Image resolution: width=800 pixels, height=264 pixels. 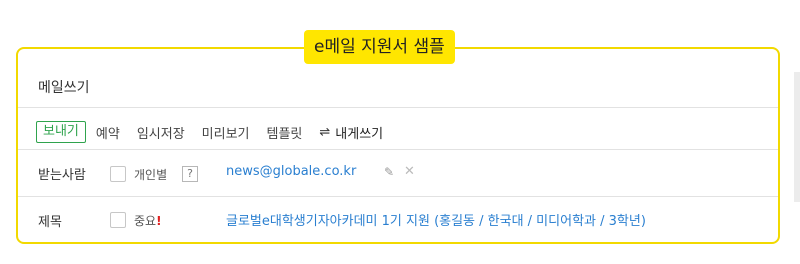 What do you see at coordinates (118, 220) in the screenshot?
I see `important-checkbox` at bounding box center [118, 220].